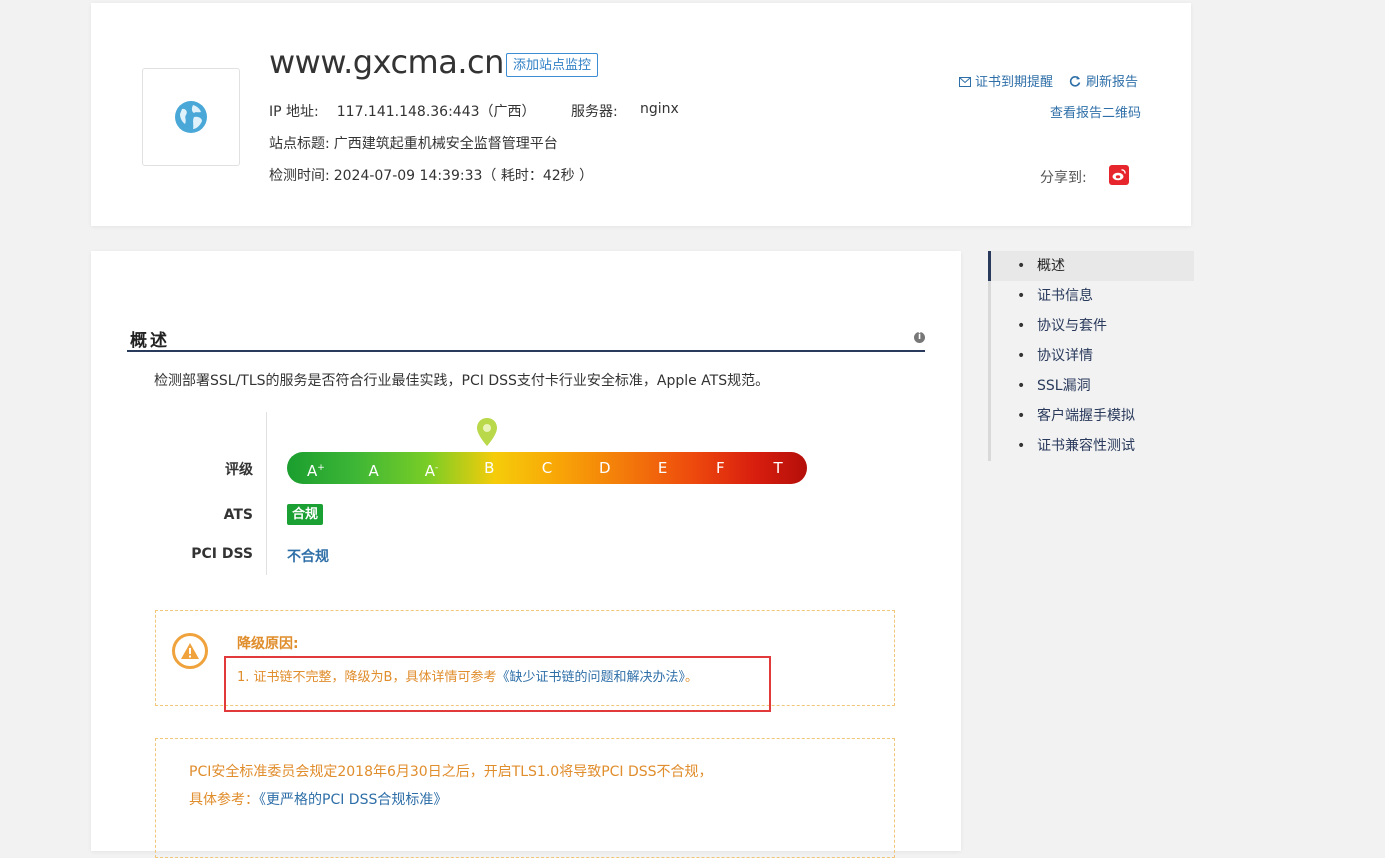 The width and height of the screenshot is (1385, 858). I want to click on site-title-label: 站点标题:, so click(299, 144).